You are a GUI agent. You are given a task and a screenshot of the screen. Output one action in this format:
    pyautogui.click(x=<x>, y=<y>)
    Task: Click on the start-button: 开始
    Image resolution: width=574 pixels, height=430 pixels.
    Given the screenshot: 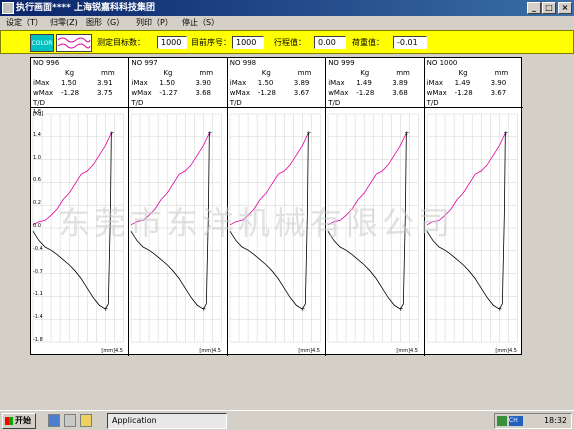 What is the action you would take?
    pyautogui.click(x=19, y=421)
    